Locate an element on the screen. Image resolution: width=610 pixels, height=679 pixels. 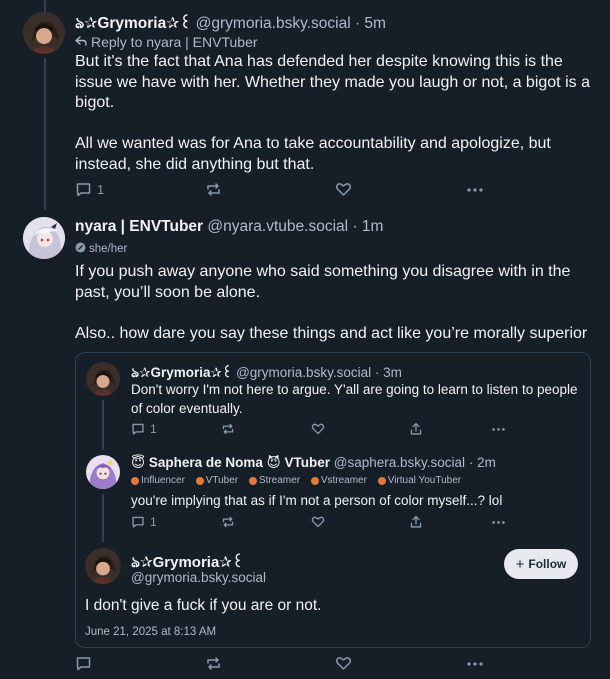
badge: Influencer is located at coordinates (158, 480).